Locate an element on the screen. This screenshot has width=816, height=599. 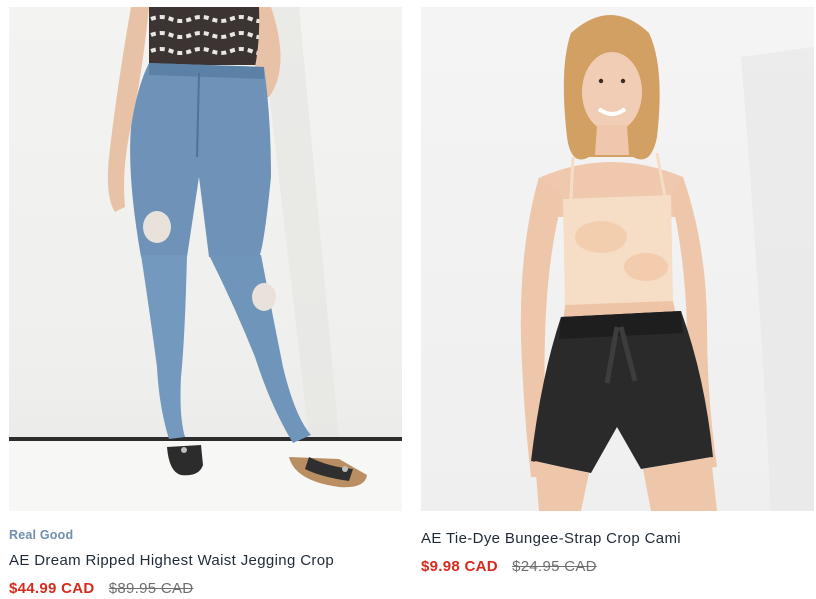
price-row-jeans: $44.99 CAD $89.95 CAD is located at coordinates (101, 588).